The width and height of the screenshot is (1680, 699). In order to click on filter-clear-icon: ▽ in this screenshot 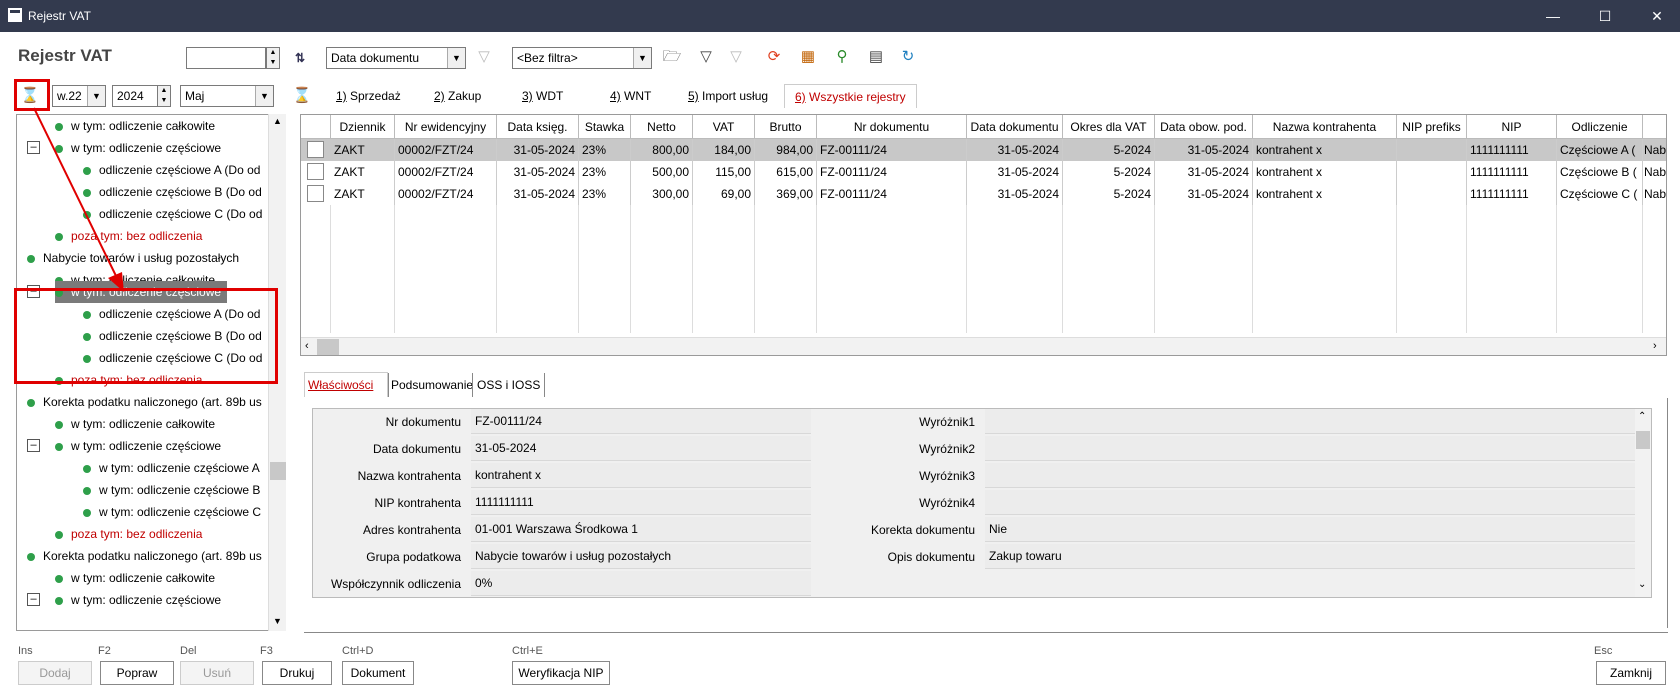, I will do `click(736, 57)`.